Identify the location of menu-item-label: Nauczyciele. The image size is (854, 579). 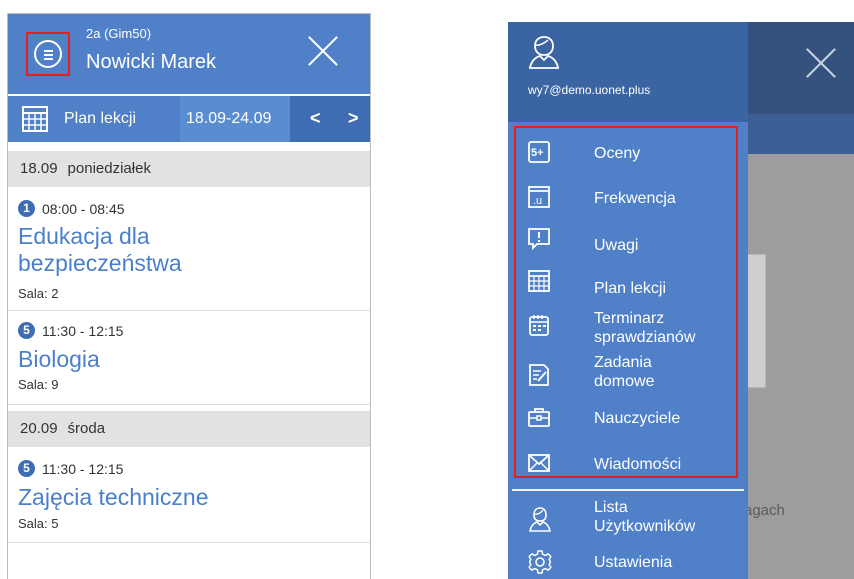
(637, 418).